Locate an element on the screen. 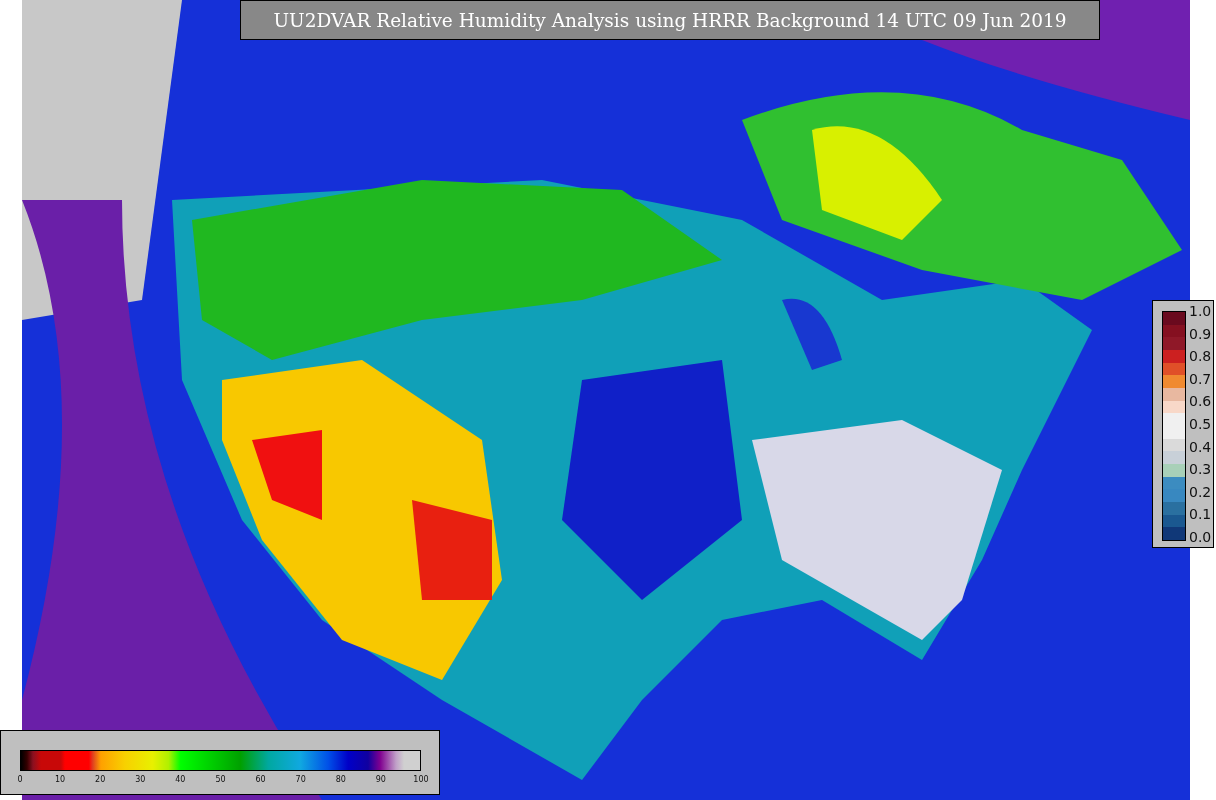  tick-label: 80 is located at coordinates (340, 779).